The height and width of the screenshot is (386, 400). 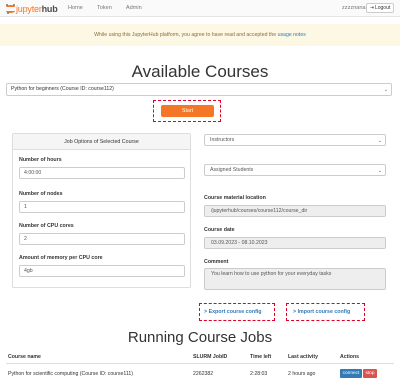 What do you see at coordinates (321, 312) in the screenshot?
I see `import-config-button: > Import course config` at bounding box center [321, 312].